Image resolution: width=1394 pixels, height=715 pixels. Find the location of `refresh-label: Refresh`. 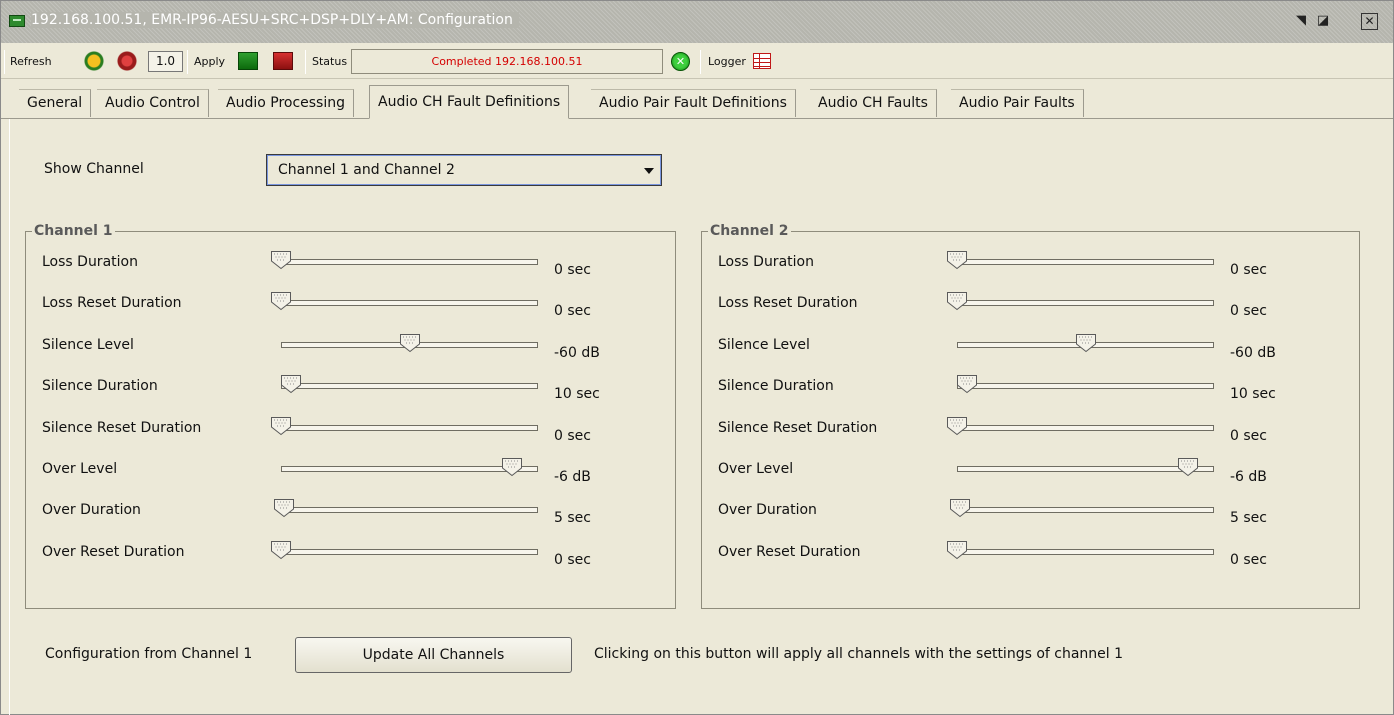

refresh-label: Refresh is located at coordinates (31, 61).